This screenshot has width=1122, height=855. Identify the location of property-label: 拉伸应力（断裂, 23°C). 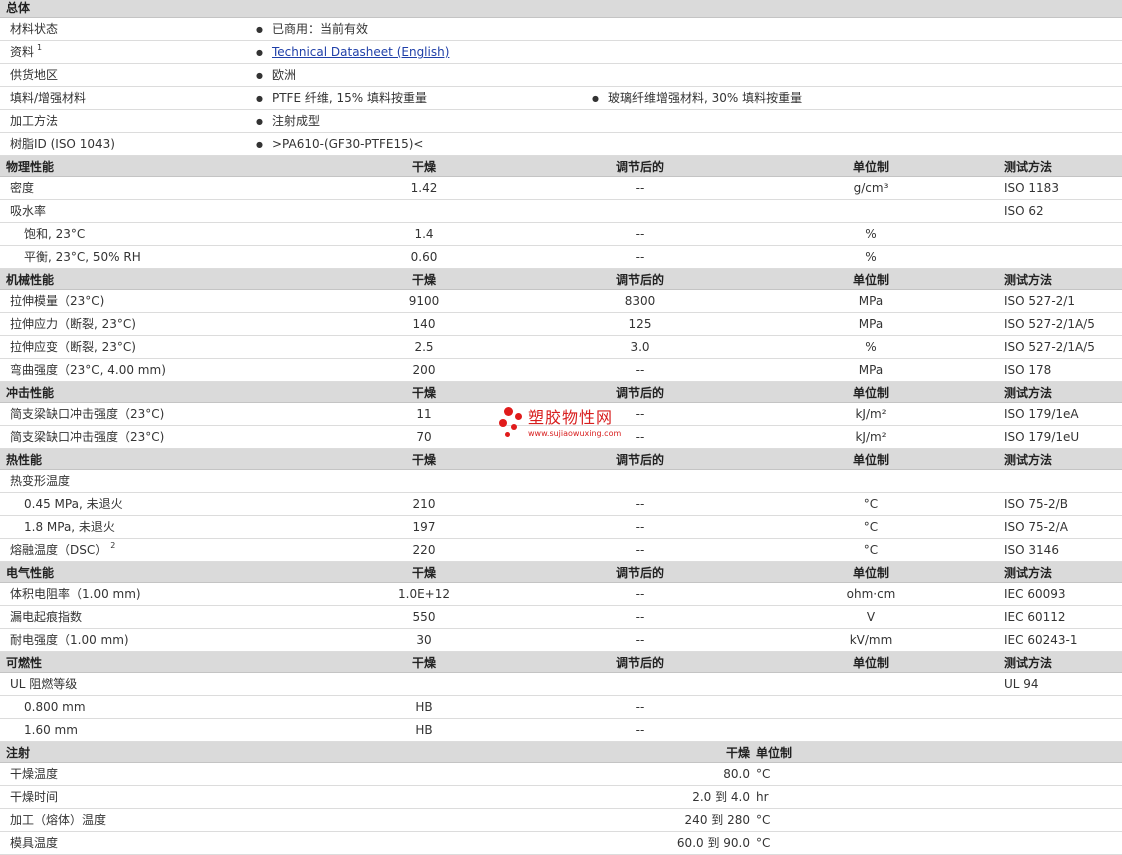
(73, 324).